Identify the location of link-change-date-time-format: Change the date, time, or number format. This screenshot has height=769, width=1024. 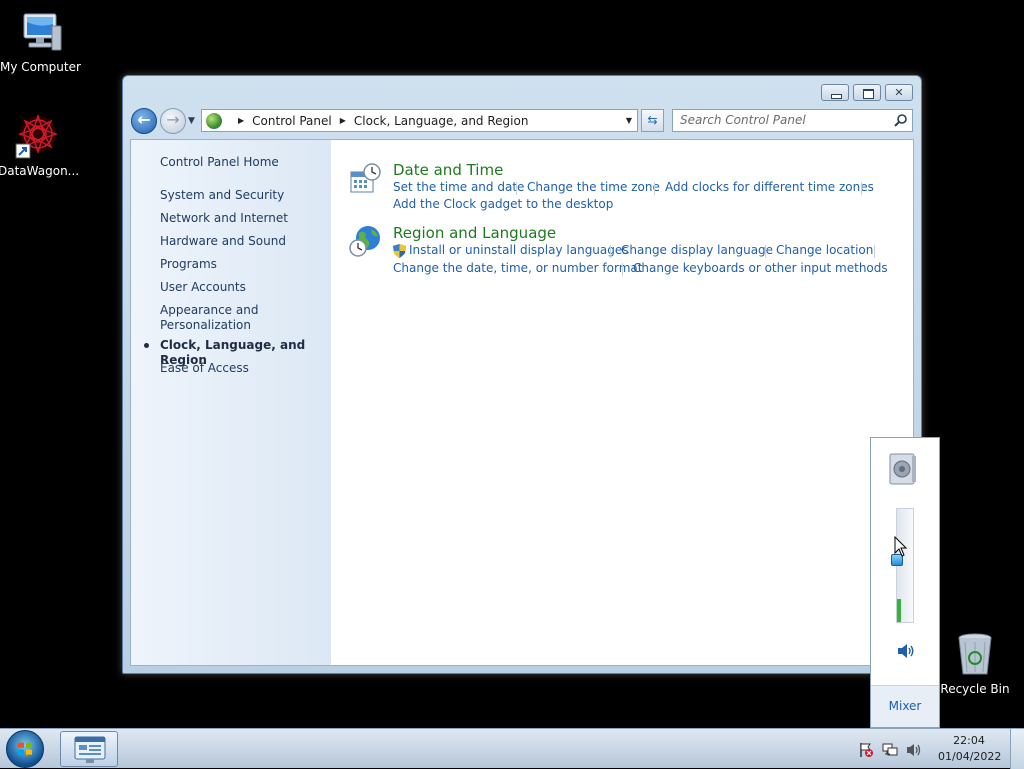
(517, 268).